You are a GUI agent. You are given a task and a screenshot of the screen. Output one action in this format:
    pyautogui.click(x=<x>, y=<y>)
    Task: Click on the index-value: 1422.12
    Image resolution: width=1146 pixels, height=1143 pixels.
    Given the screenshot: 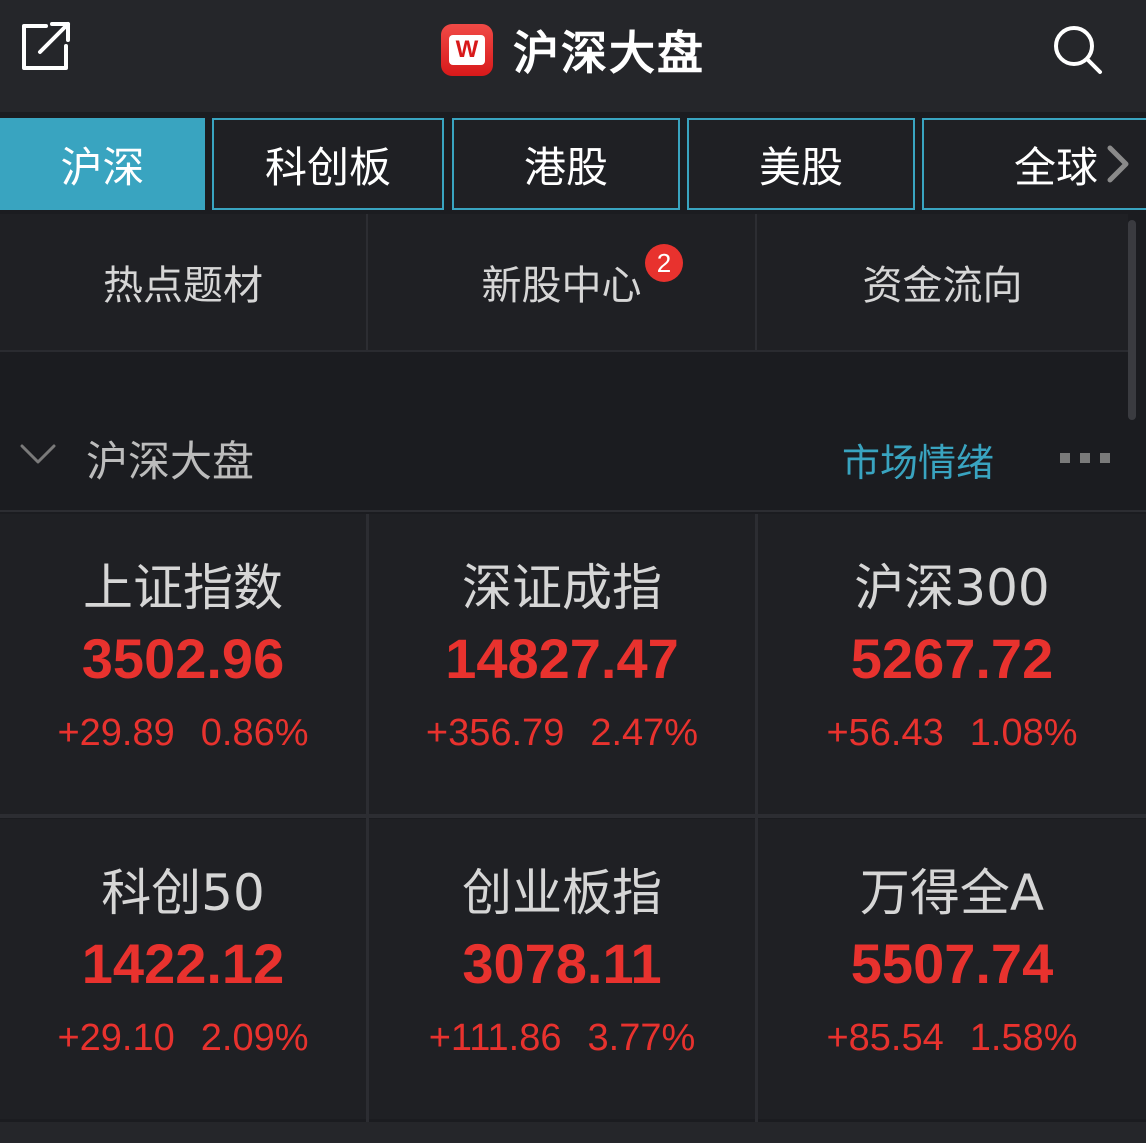 What is the action you would take?
    pyautogui.click(x=183, y=963)
    